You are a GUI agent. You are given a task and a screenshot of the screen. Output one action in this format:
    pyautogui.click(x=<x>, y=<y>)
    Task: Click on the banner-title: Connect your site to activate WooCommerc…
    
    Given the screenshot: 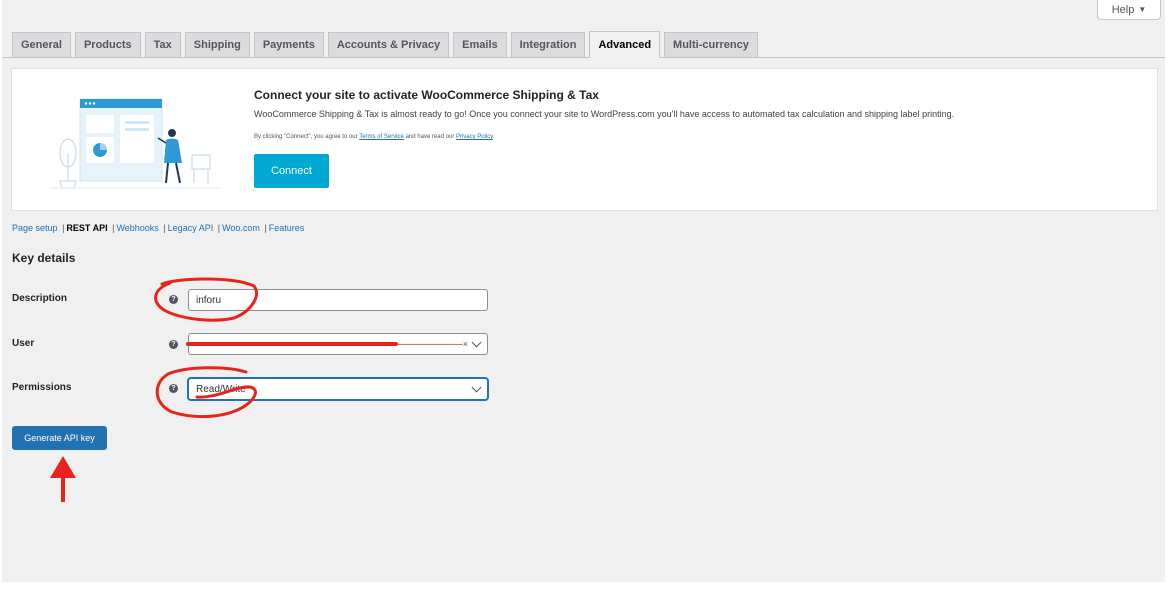 What is the action you would take?
    pyautogui.click(x=426, y=95)
    